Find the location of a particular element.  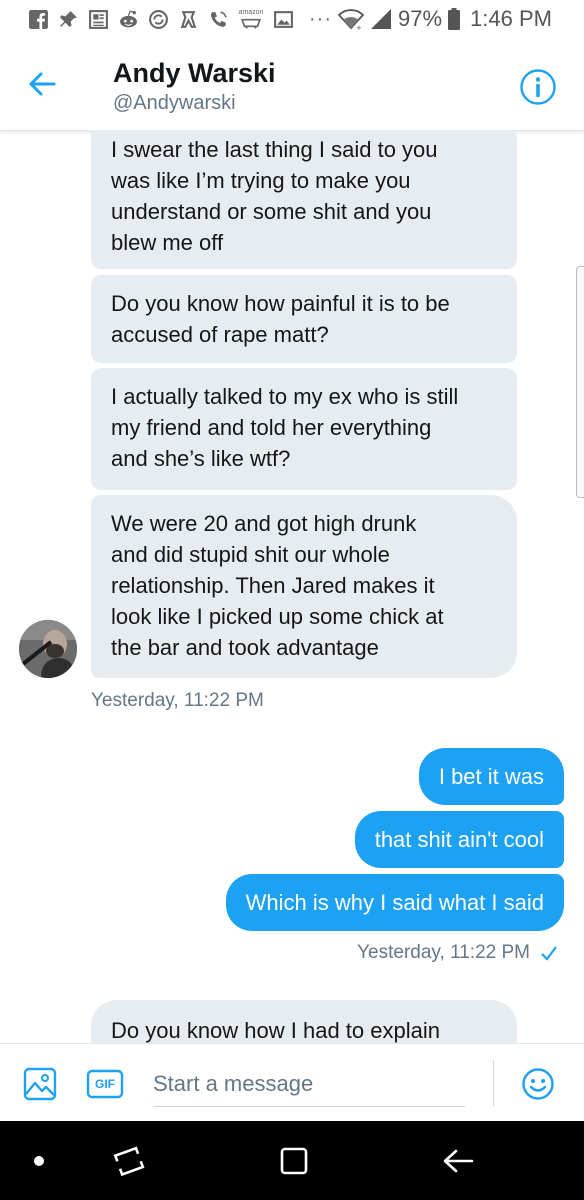

info-icon is located at coordinates (538, 87).